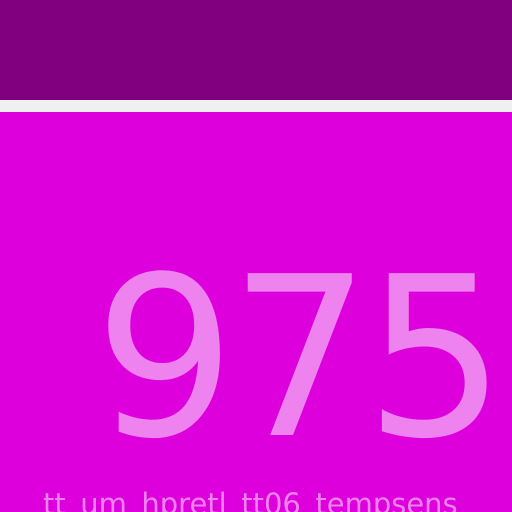 This screenshot has height=512, width=512. What do you see at coordinates (250, 499) in the screenshot?
I see `tile-caption: tt_um_hpretl_tt06_tempsens` at bounding box center [250, 499].